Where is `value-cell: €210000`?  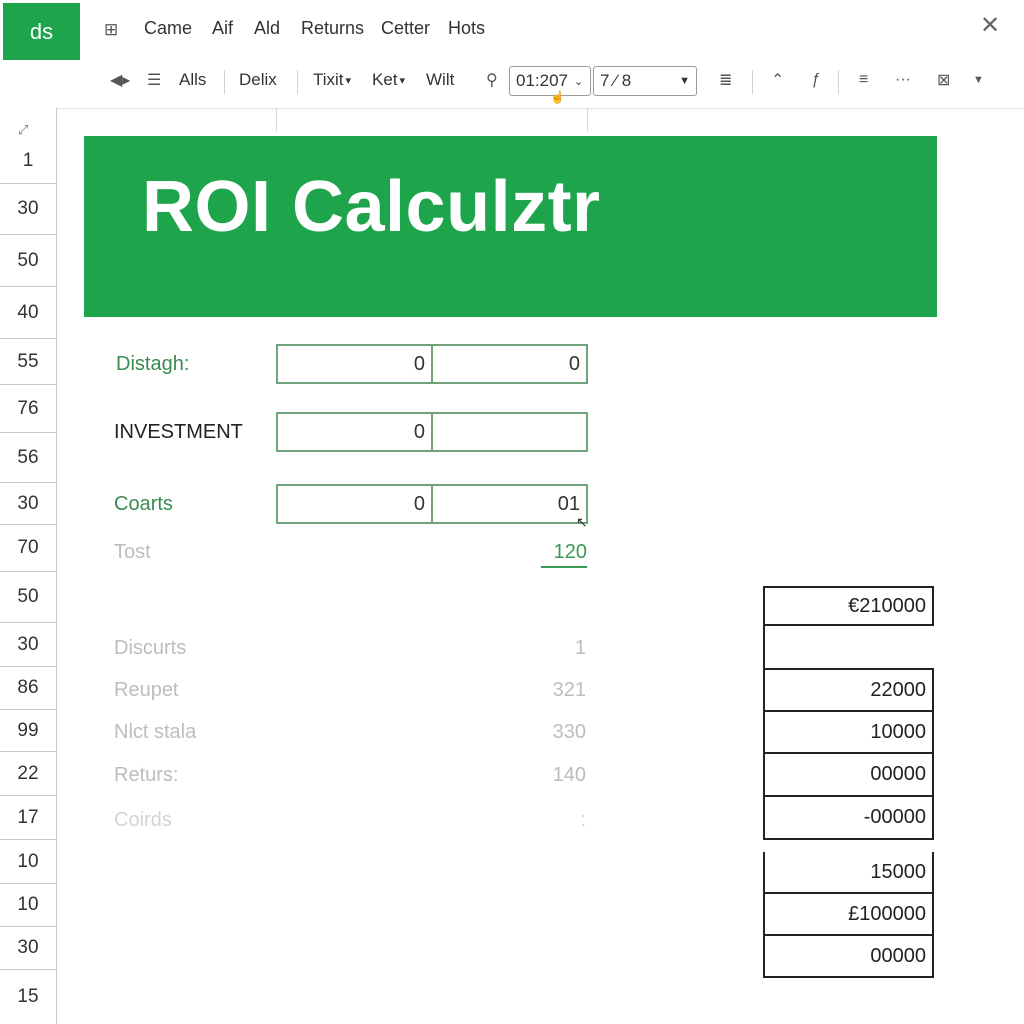
value-cell: €210000 is located at coordinates (848, 606).